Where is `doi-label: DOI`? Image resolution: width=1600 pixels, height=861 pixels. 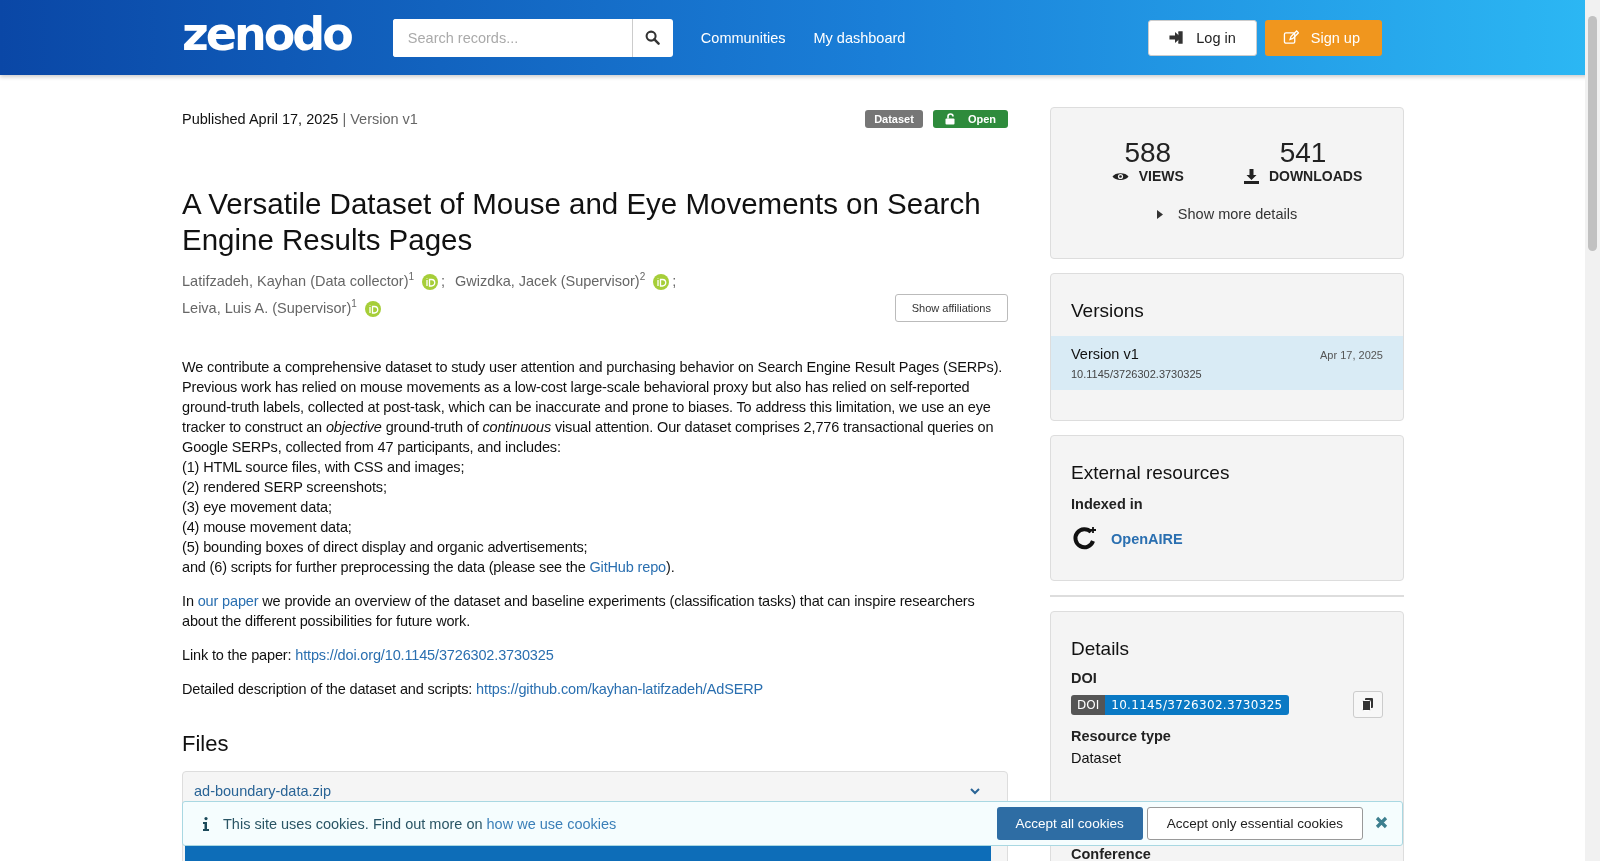
doi-label: DOI is located at coordinates (1084, 678).